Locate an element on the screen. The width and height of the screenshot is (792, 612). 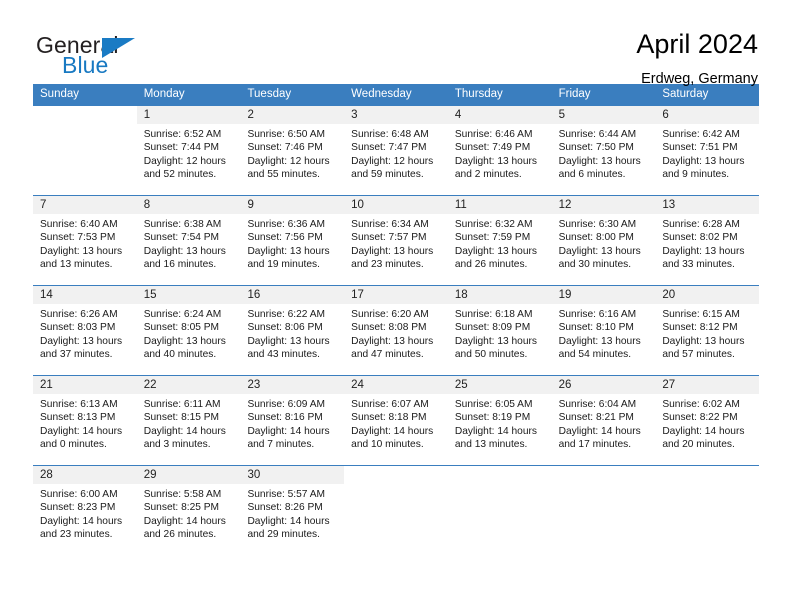
day-number: 27 is located at coordinates (669, 385).